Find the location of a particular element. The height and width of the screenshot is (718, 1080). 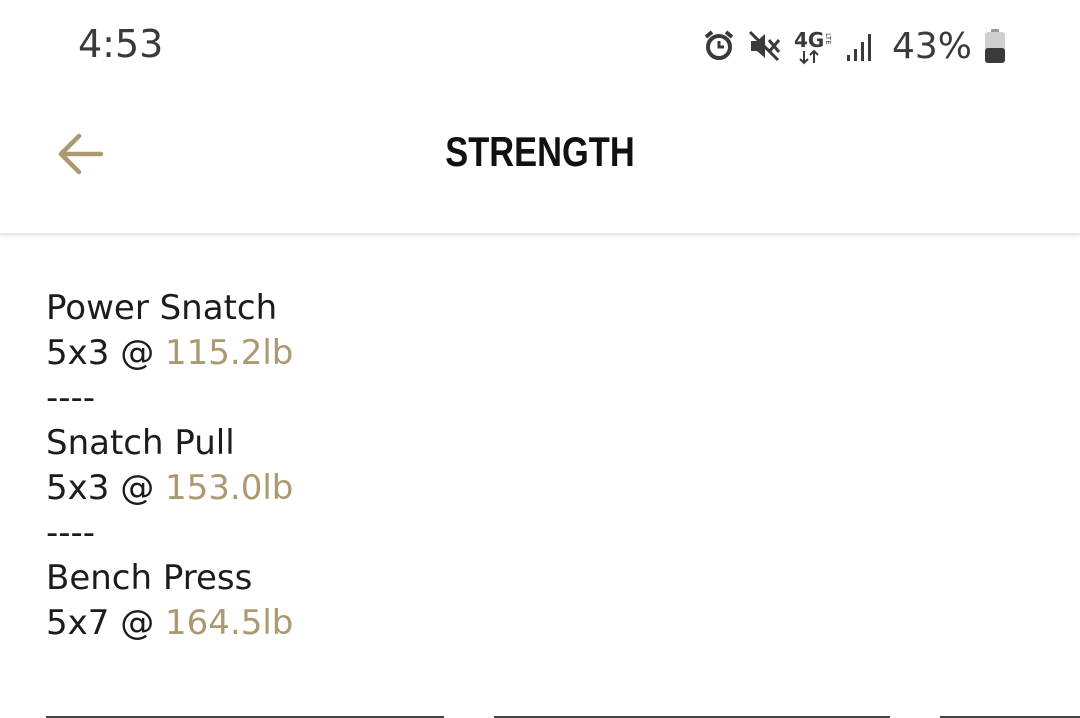

exercise-scheme-row: 5x7 @ 164.5lb is located at coordinates (541, 623).